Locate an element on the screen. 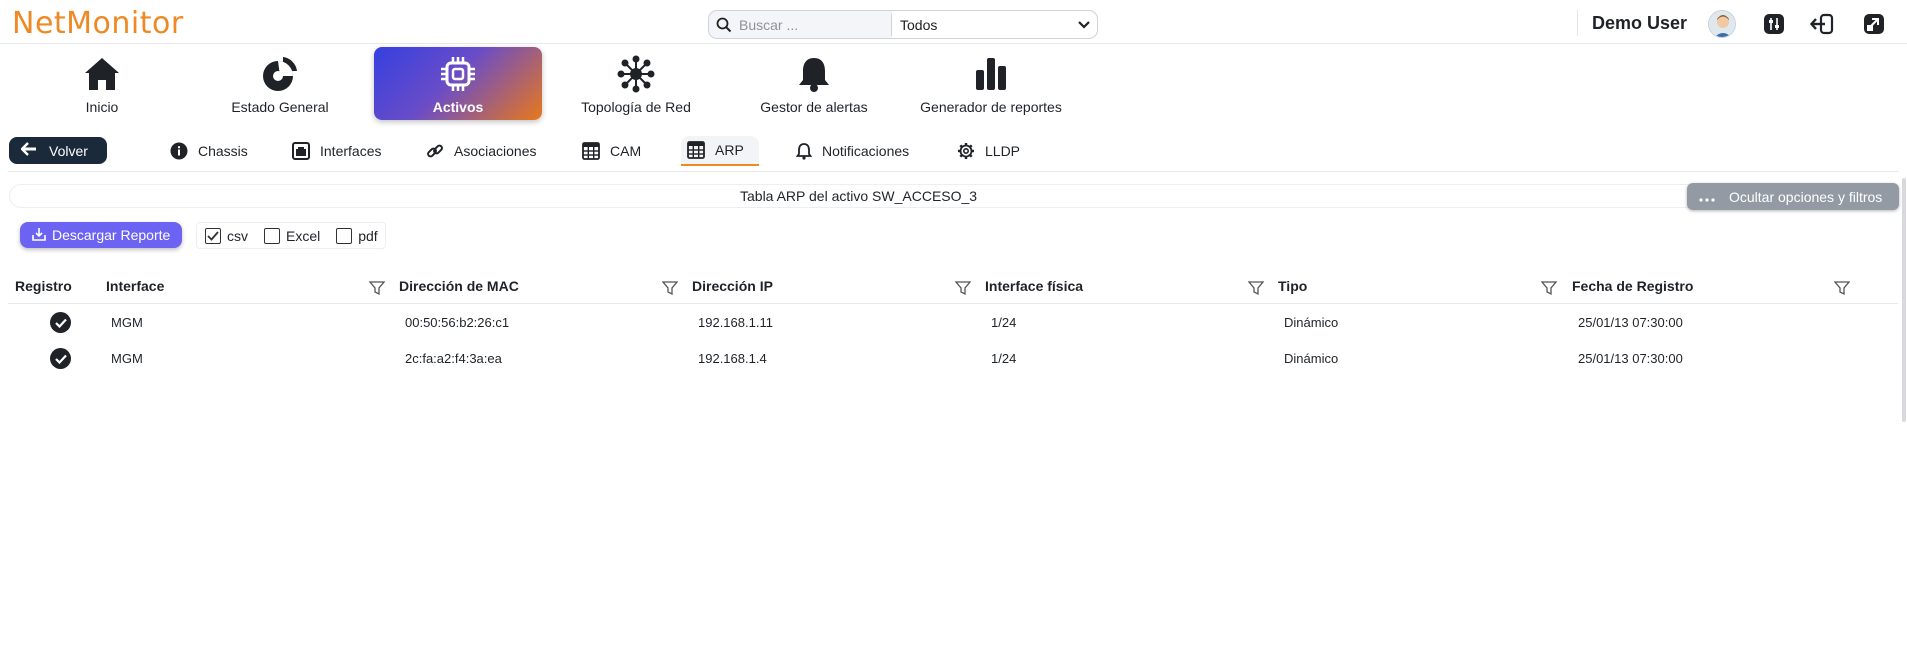 This screenshot has width=1907, height=648. column-header-fecha: Fecha de Registro is located at coordinates (1632, 286).